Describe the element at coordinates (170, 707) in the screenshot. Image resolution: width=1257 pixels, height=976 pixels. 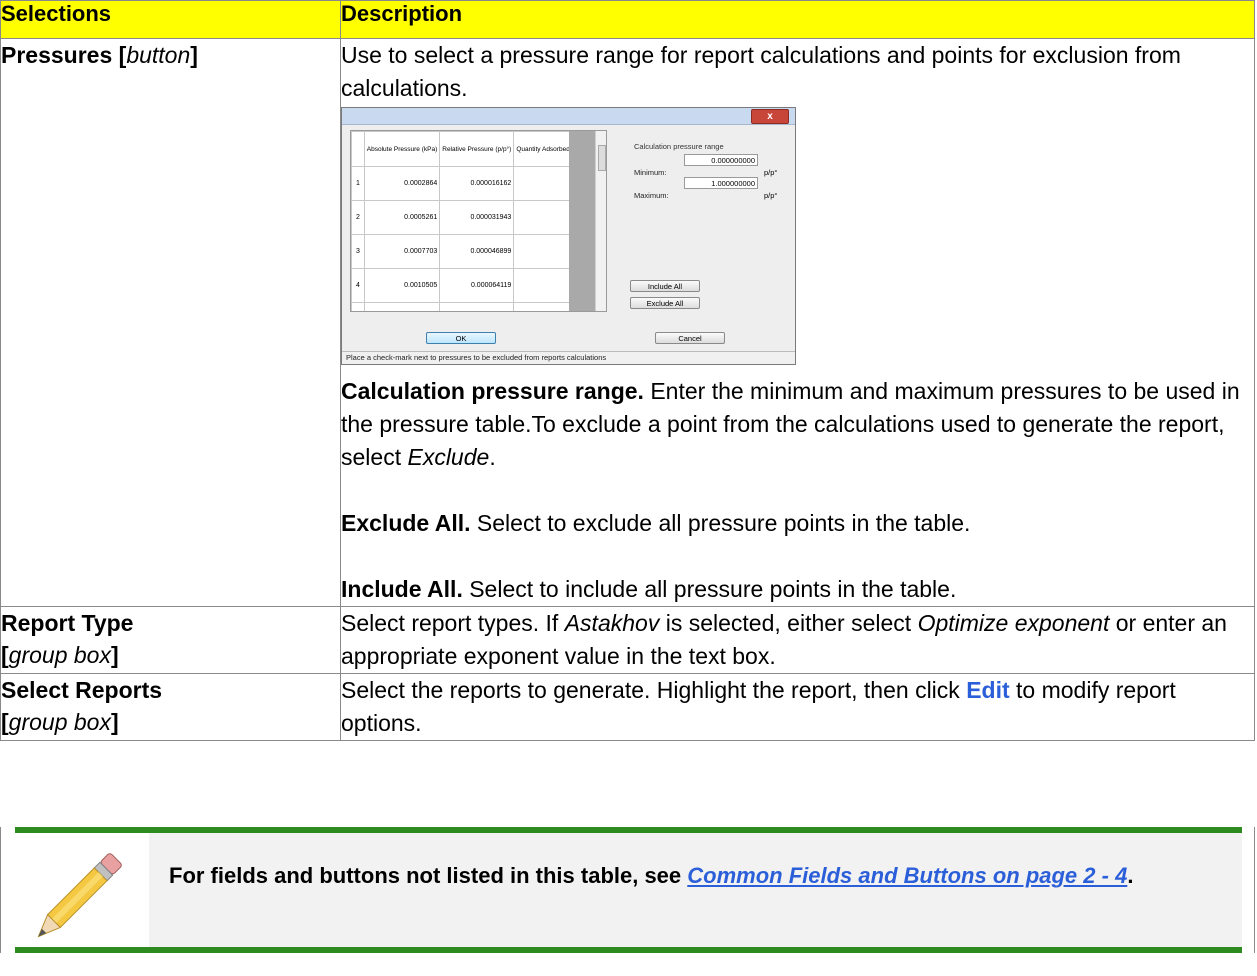
I see `selection-select-reports: Select Reports [group box]` at that location.